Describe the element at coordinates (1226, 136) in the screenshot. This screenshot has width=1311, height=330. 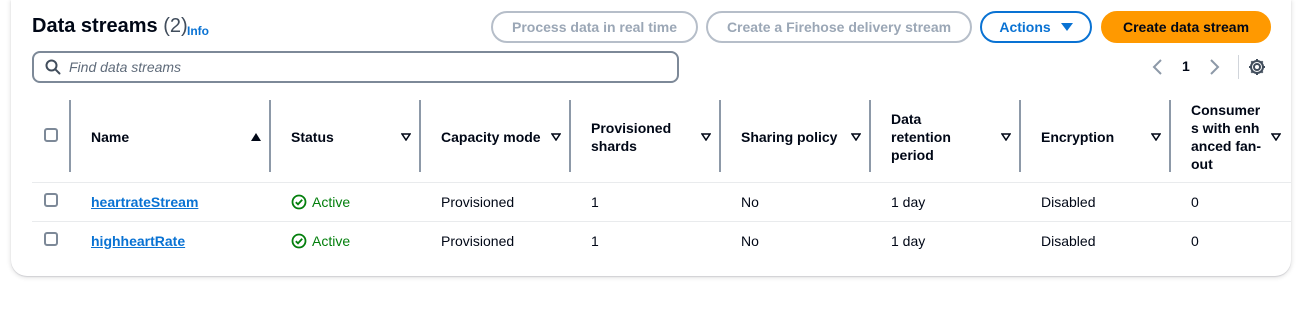
I see `column-header-label: Consumers with enhanced fan-out` at that location.